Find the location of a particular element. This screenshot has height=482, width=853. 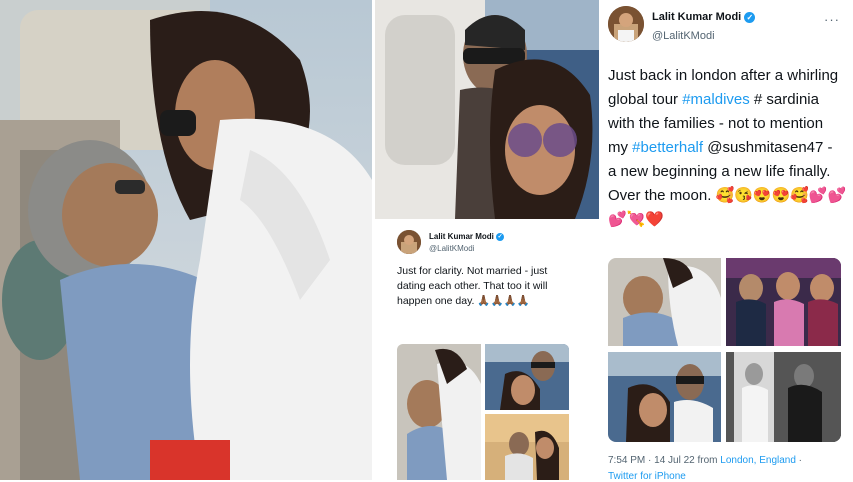

hashtag-maldives-link: #maldives is located at coordinates (716, 99).